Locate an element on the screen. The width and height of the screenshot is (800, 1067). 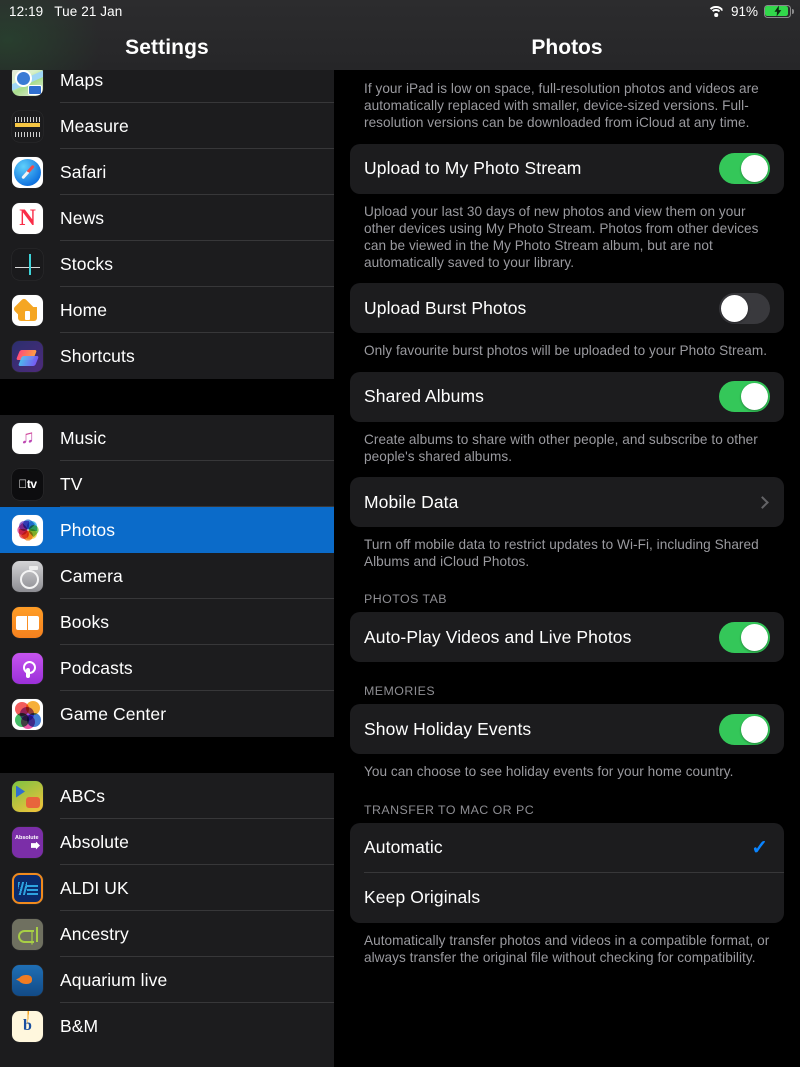
mobile-data-row: Mobile Data is located at coordinates (567, 502).